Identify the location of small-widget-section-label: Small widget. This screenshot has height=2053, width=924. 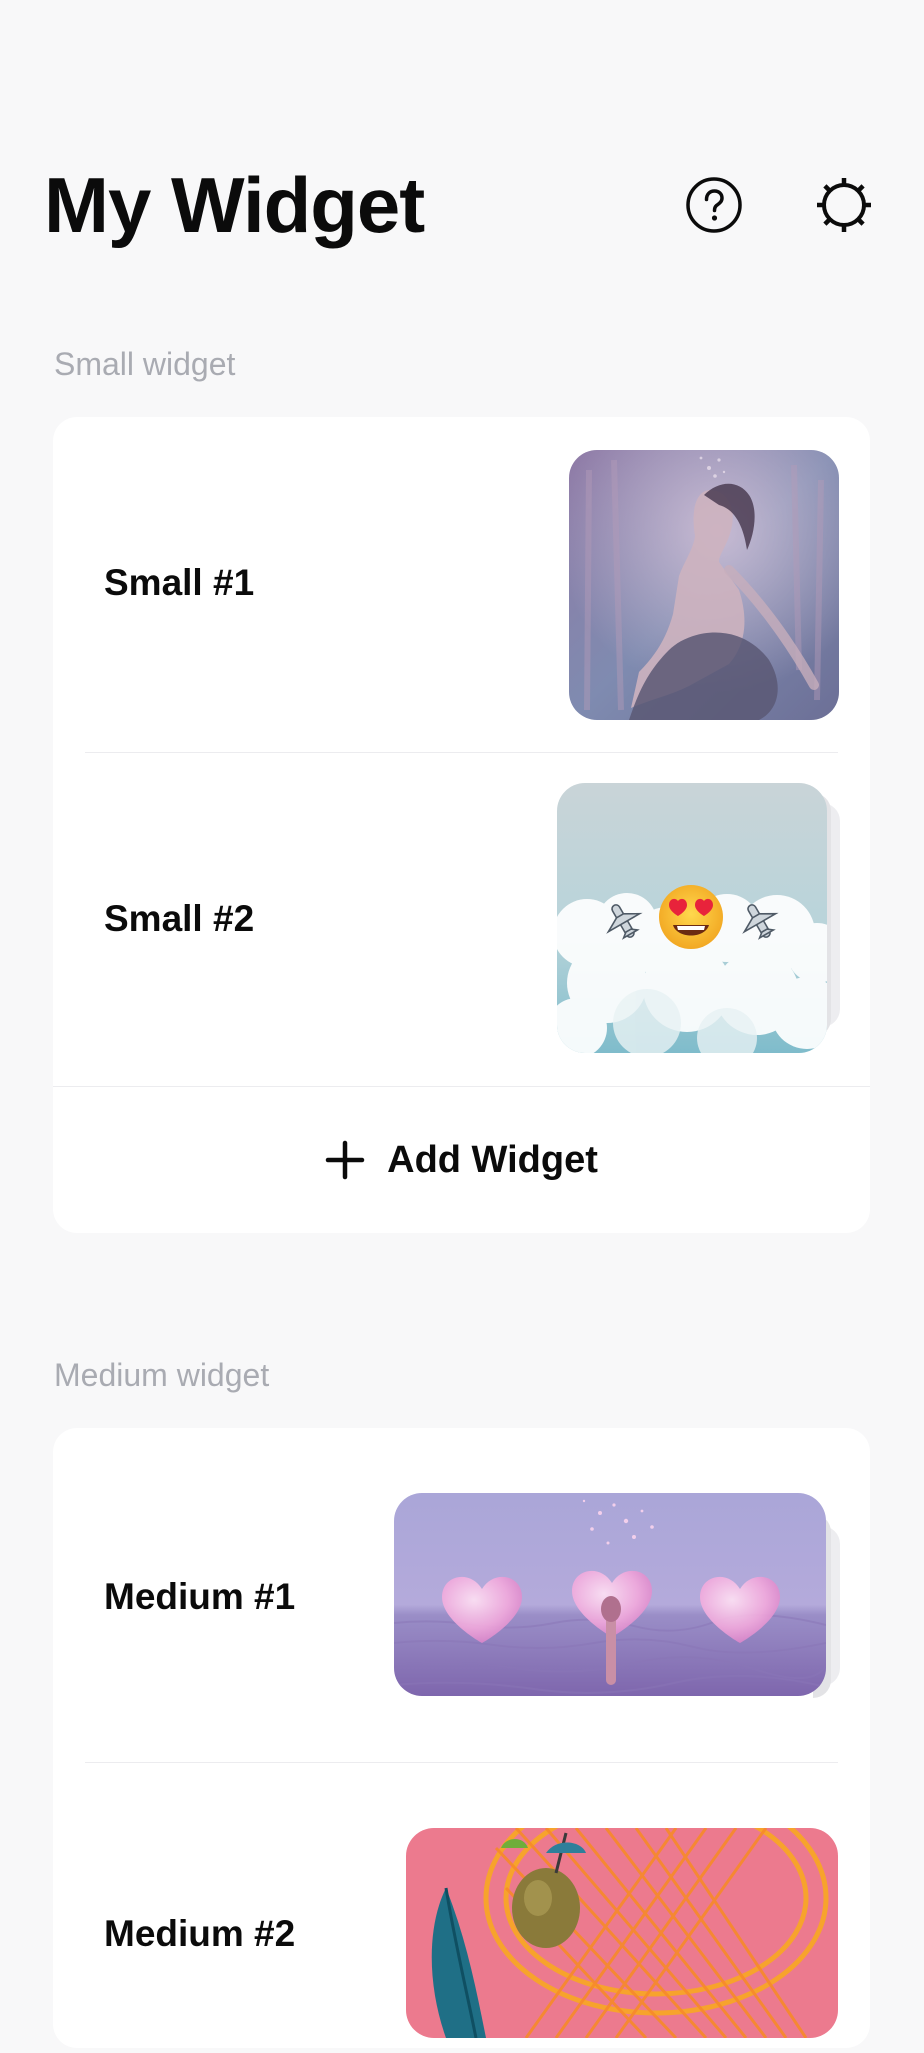
(145, 364).